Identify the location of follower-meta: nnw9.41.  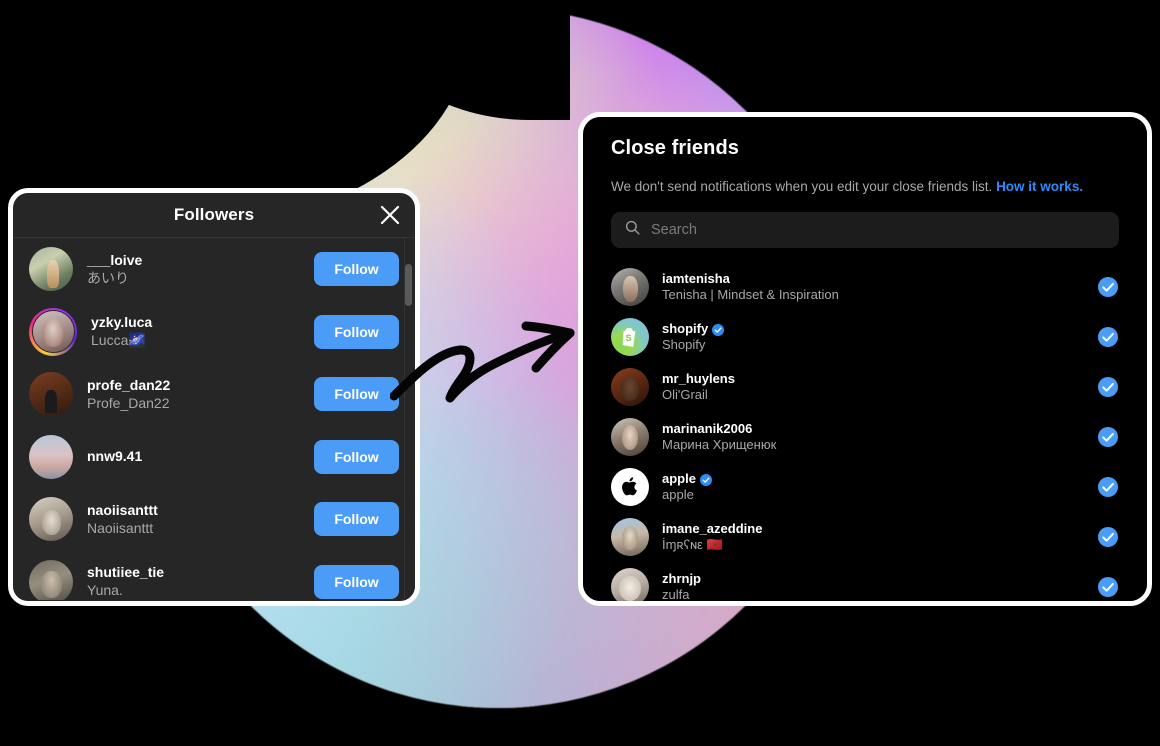
(200, 456).